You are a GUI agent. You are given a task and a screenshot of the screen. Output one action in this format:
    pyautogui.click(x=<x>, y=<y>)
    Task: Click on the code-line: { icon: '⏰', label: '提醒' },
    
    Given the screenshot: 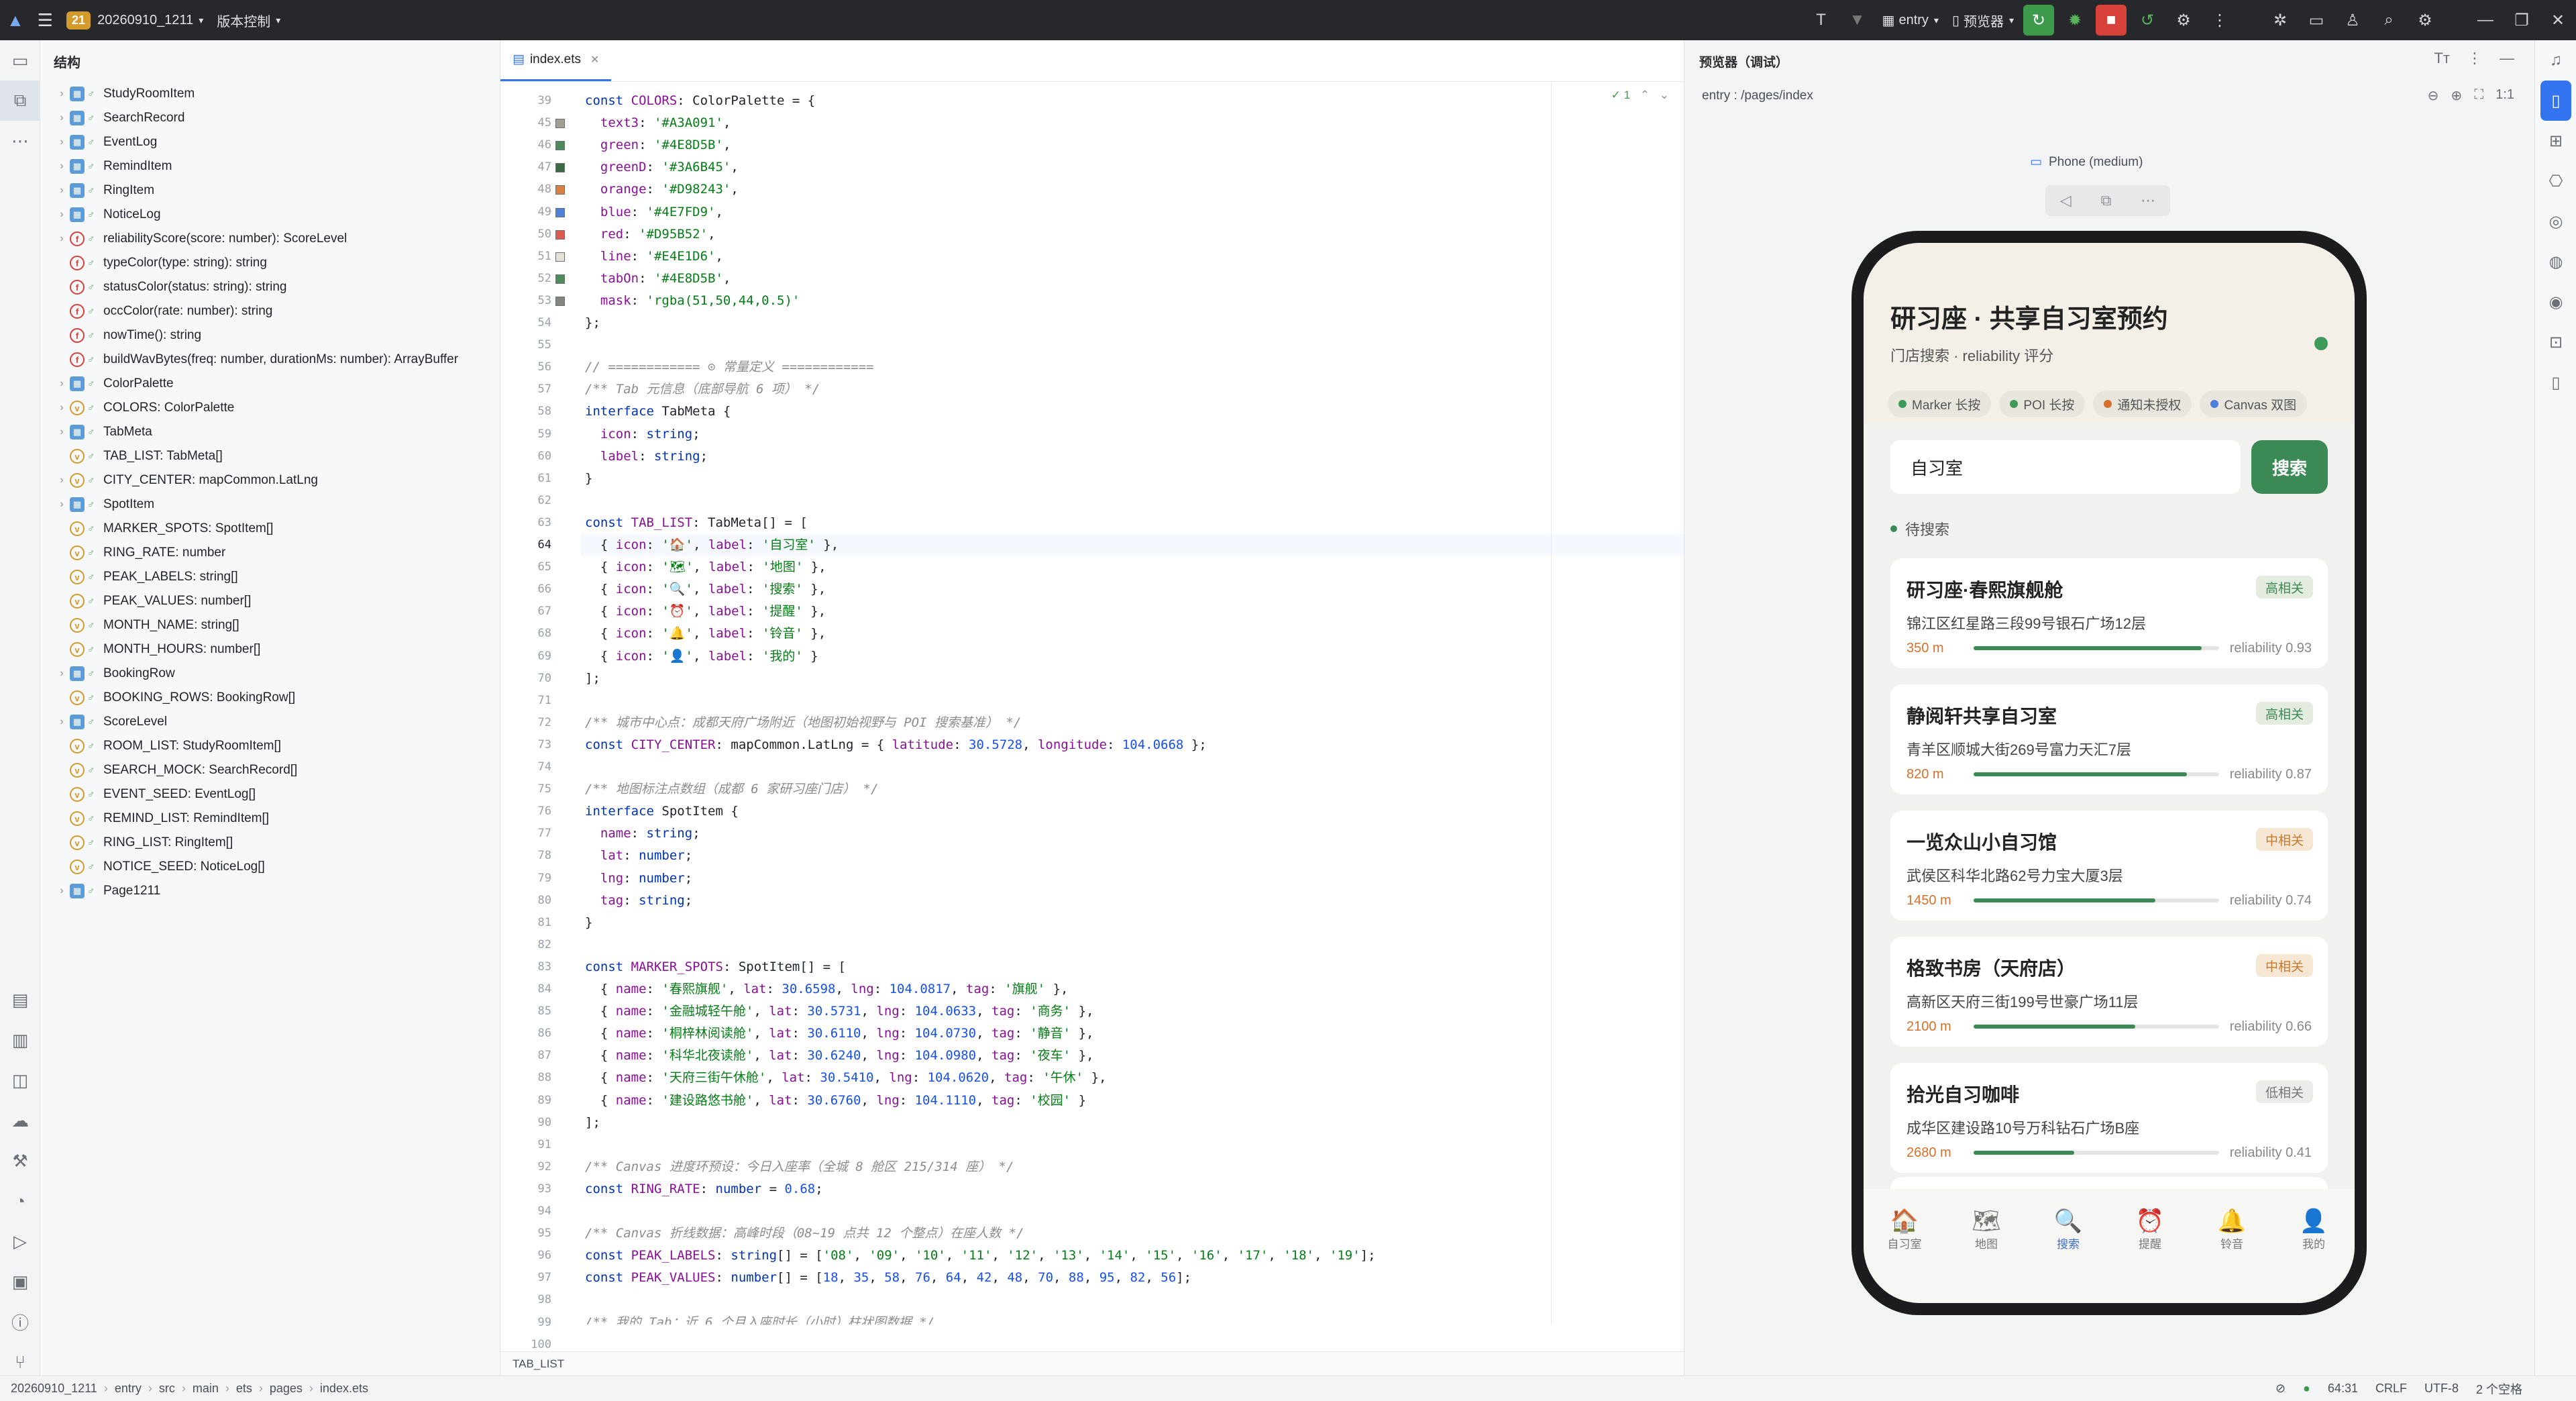 What is the action you would take?
    pyautogui.click(x=705, y=612)
    